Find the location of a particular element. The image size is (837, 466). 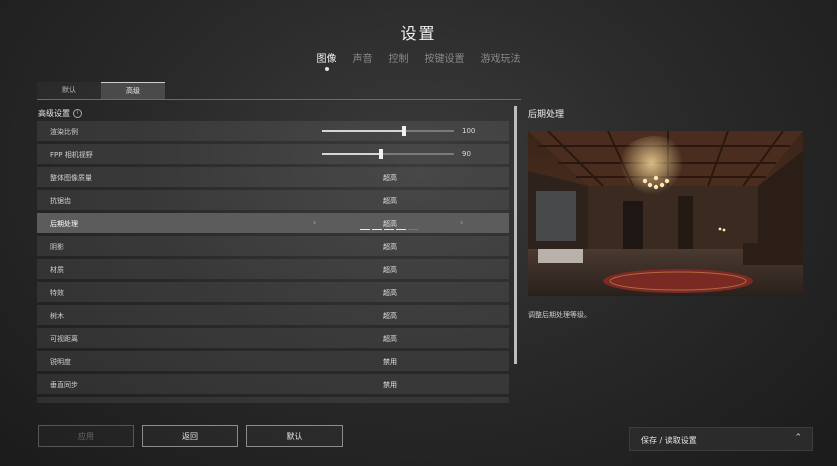

chevron-right-icon: › is located at coordinates (461, 222).